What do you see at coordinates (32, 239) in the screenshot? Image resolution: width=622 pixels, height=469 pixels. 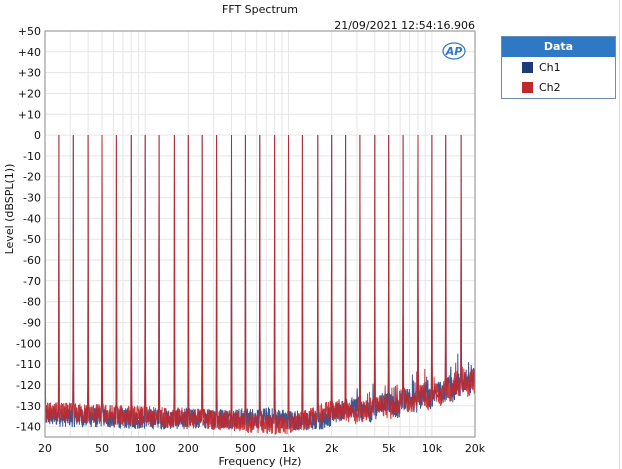 I see `y-tick-label: -50` at bounding box center [32, 239].